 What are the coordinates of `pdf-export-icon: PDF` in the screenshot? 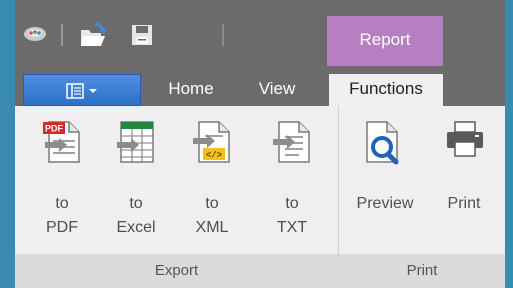 It's located at (61, 142).